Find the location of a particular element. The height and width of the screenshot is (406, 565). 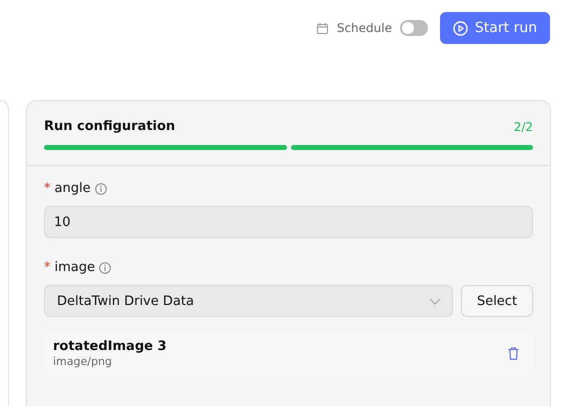

file-name: rotatedImage 3 is located at coordinates (110, 346).